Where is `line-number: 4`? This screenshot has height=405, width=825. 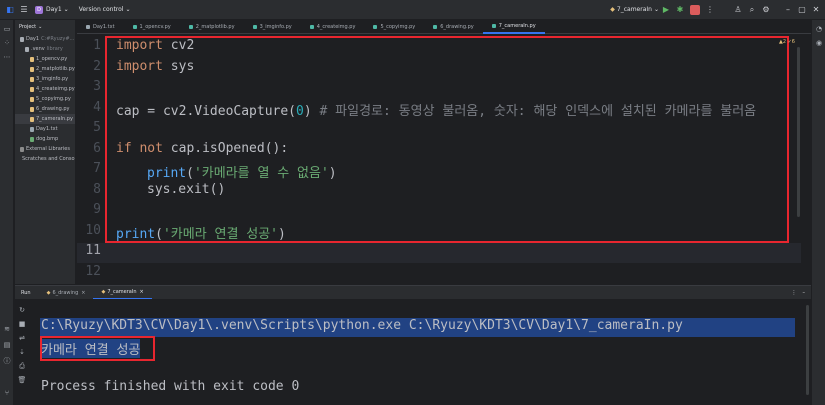 line-number: 4 is located at coordinates (97, 107).